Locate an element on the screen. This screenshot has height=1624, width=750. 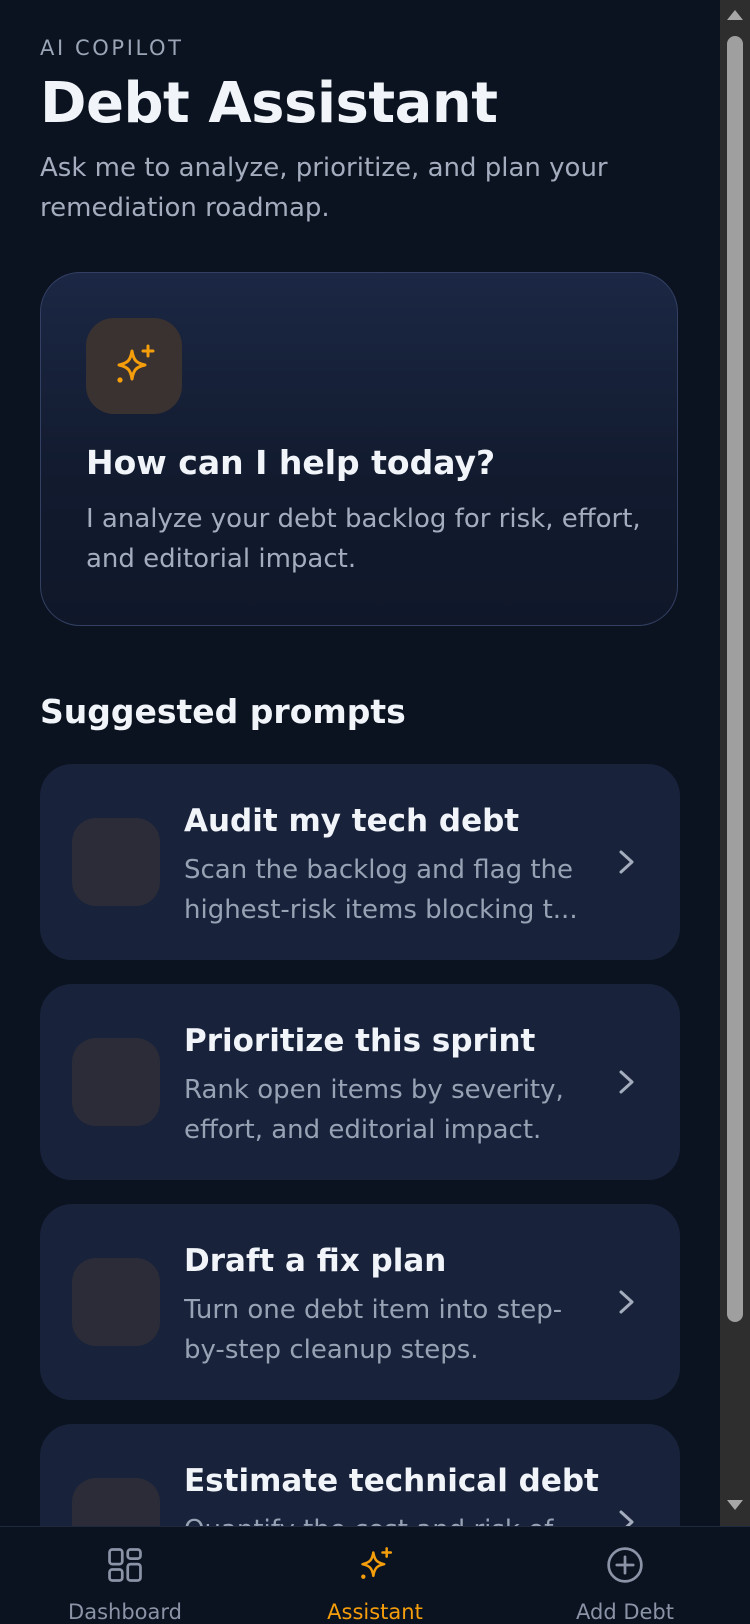
help-card-title: How can I help today? is located at coordinates (291, 462).